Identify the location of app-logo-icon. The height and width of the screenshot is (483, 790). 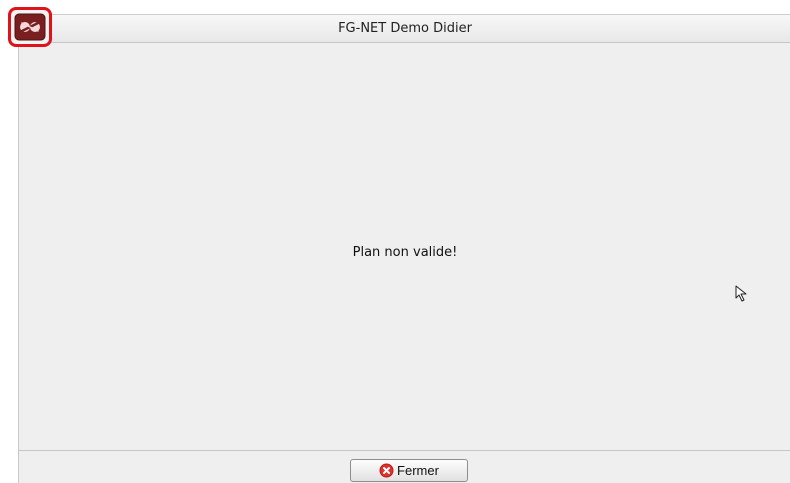
(30, 27).